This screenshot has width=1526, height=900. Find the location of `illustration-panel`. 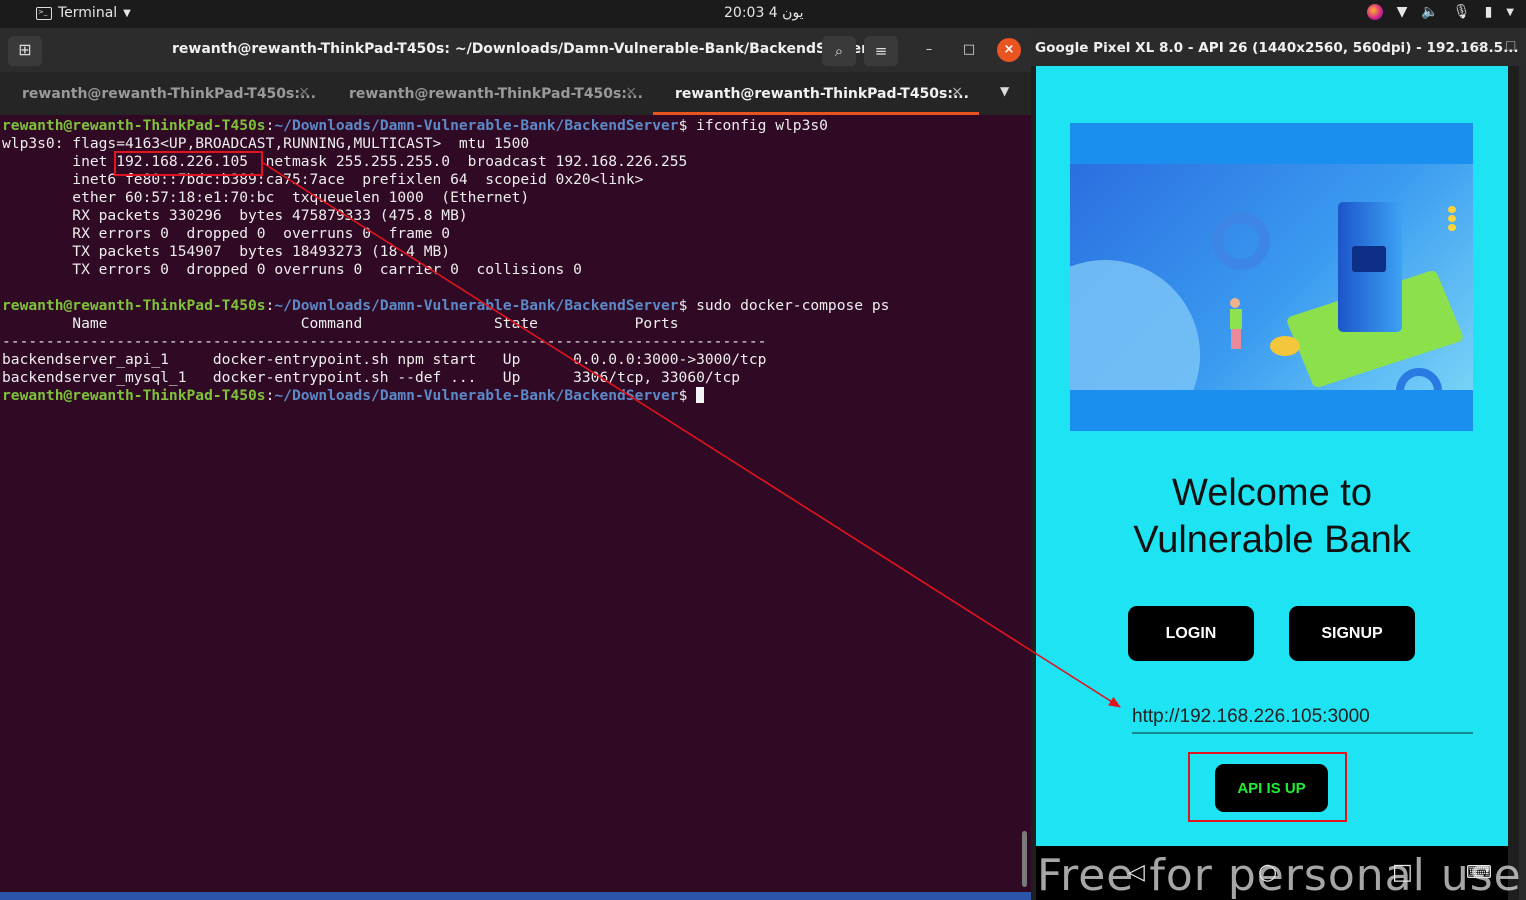

illustration-panel is located at coordinates (1271, 277).